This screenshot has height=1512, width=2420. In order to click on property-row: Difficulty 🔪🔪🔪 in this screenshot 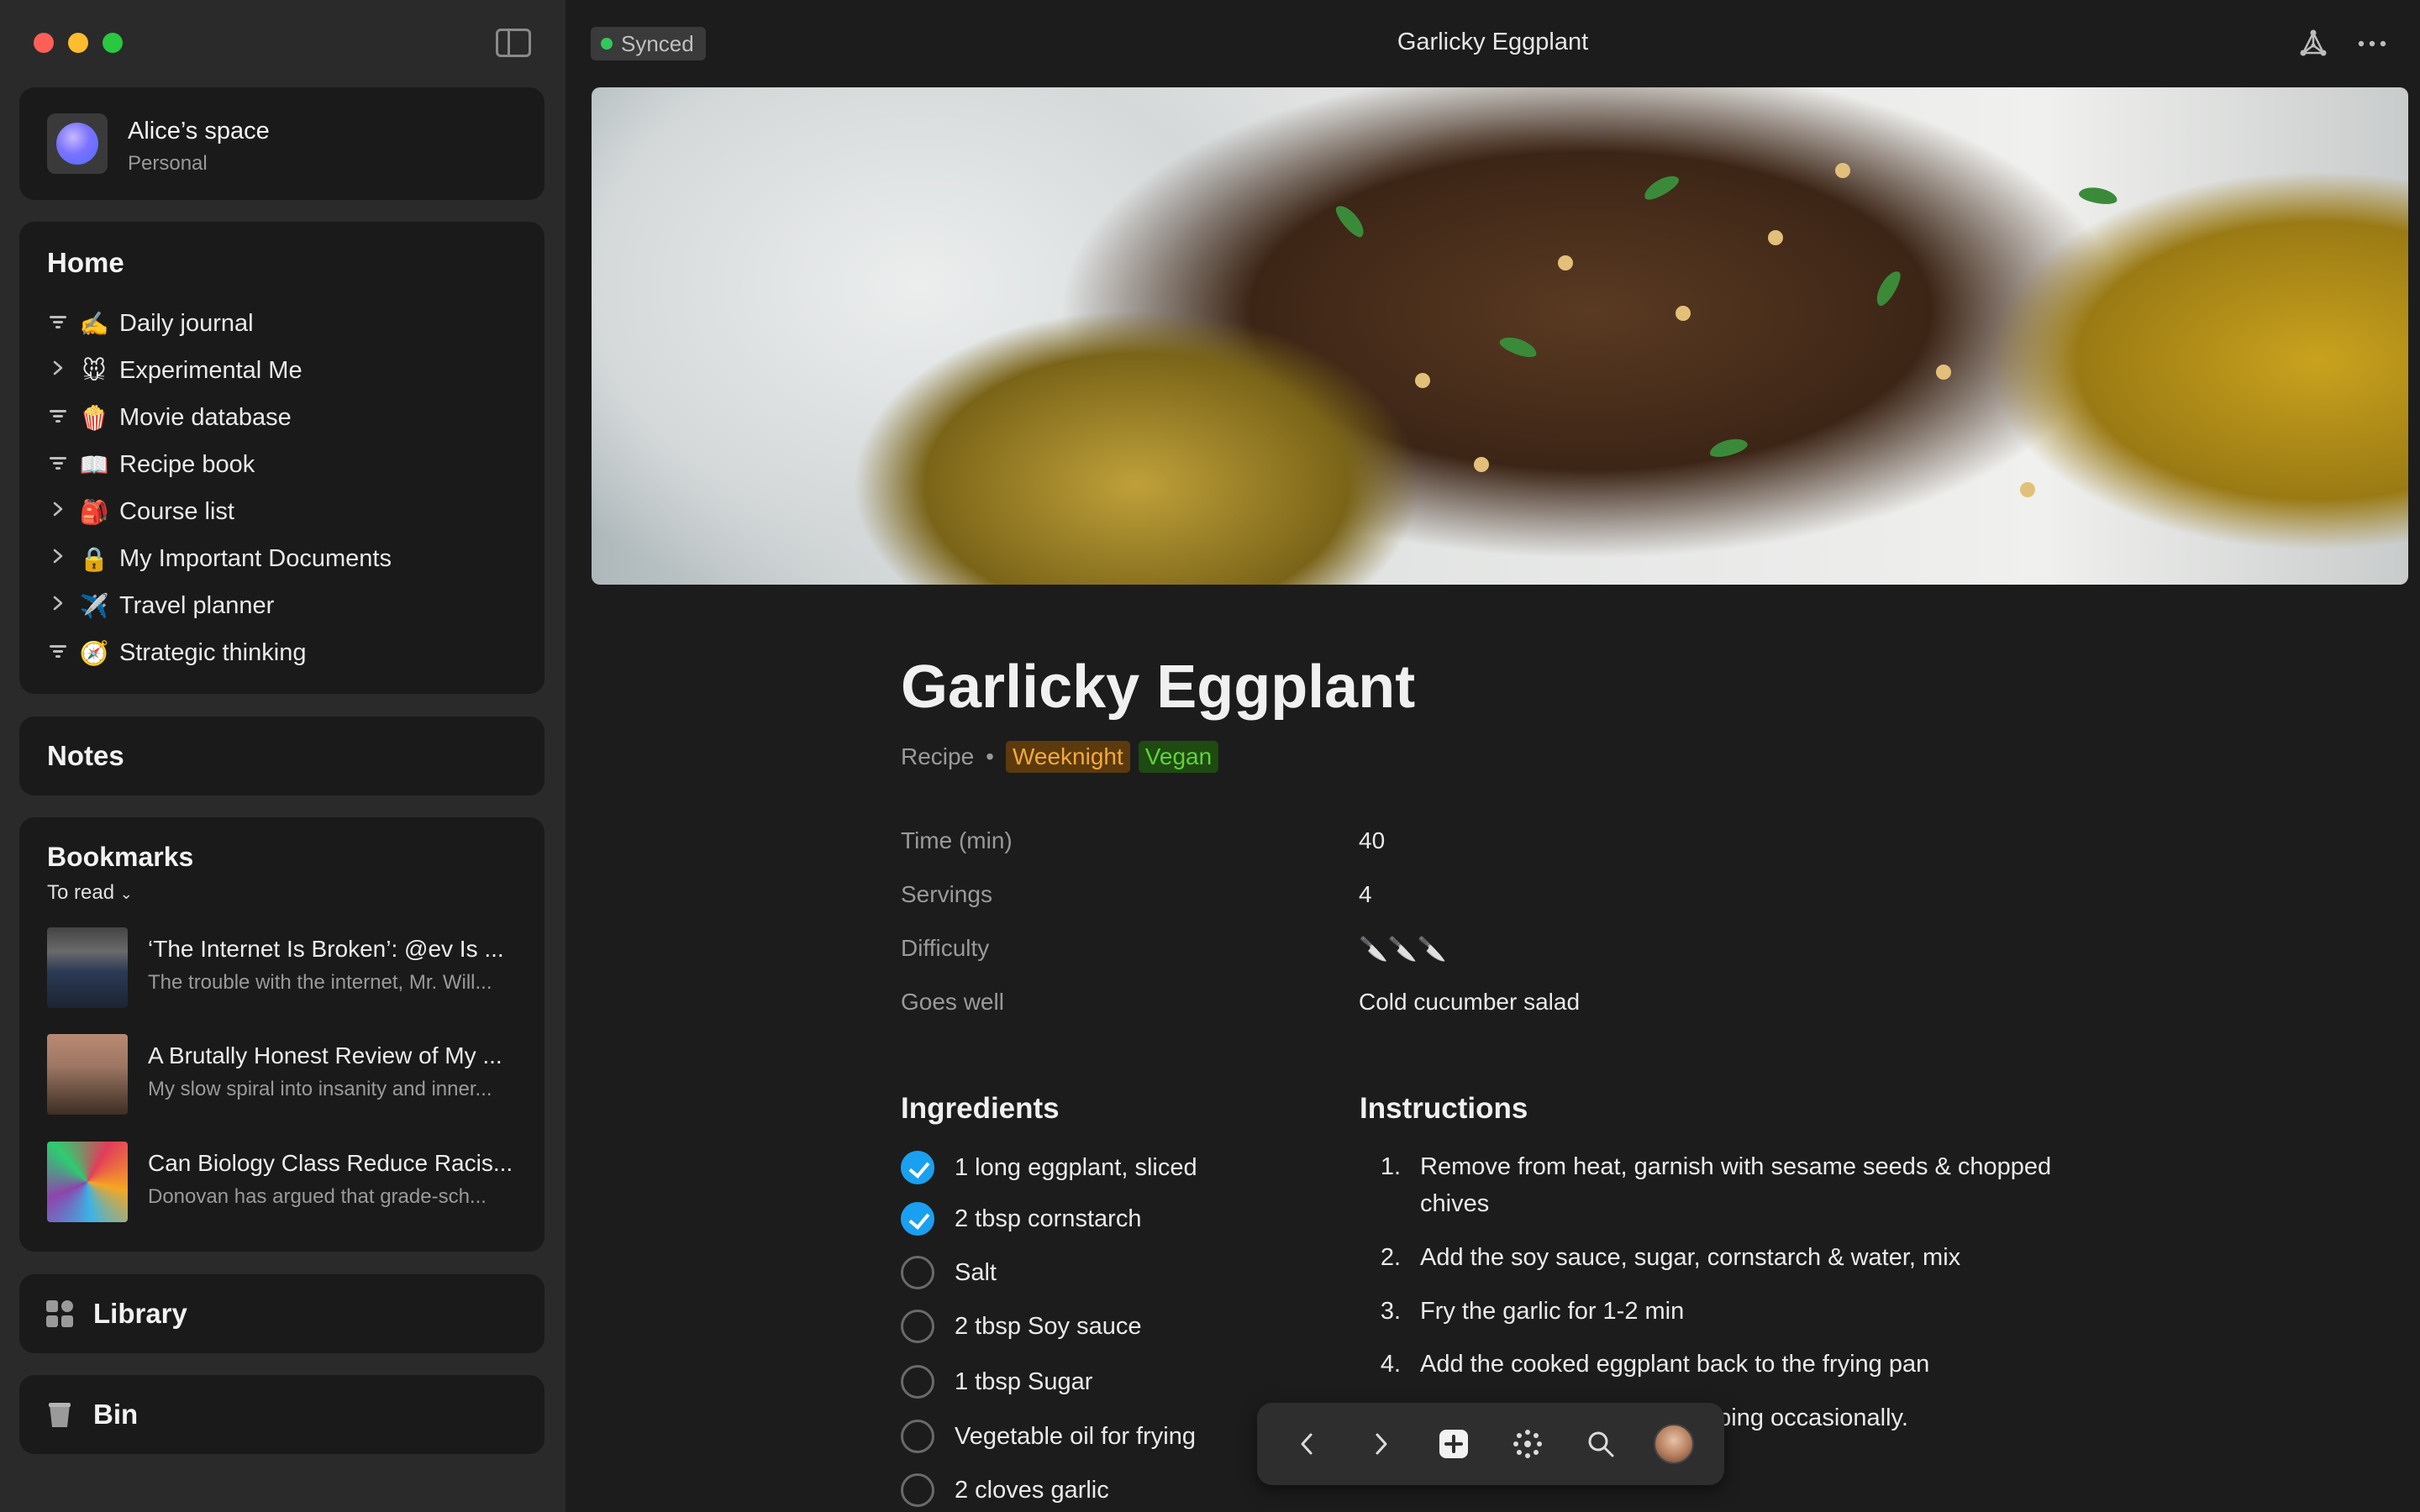, I will do `click(1363, 952)`.